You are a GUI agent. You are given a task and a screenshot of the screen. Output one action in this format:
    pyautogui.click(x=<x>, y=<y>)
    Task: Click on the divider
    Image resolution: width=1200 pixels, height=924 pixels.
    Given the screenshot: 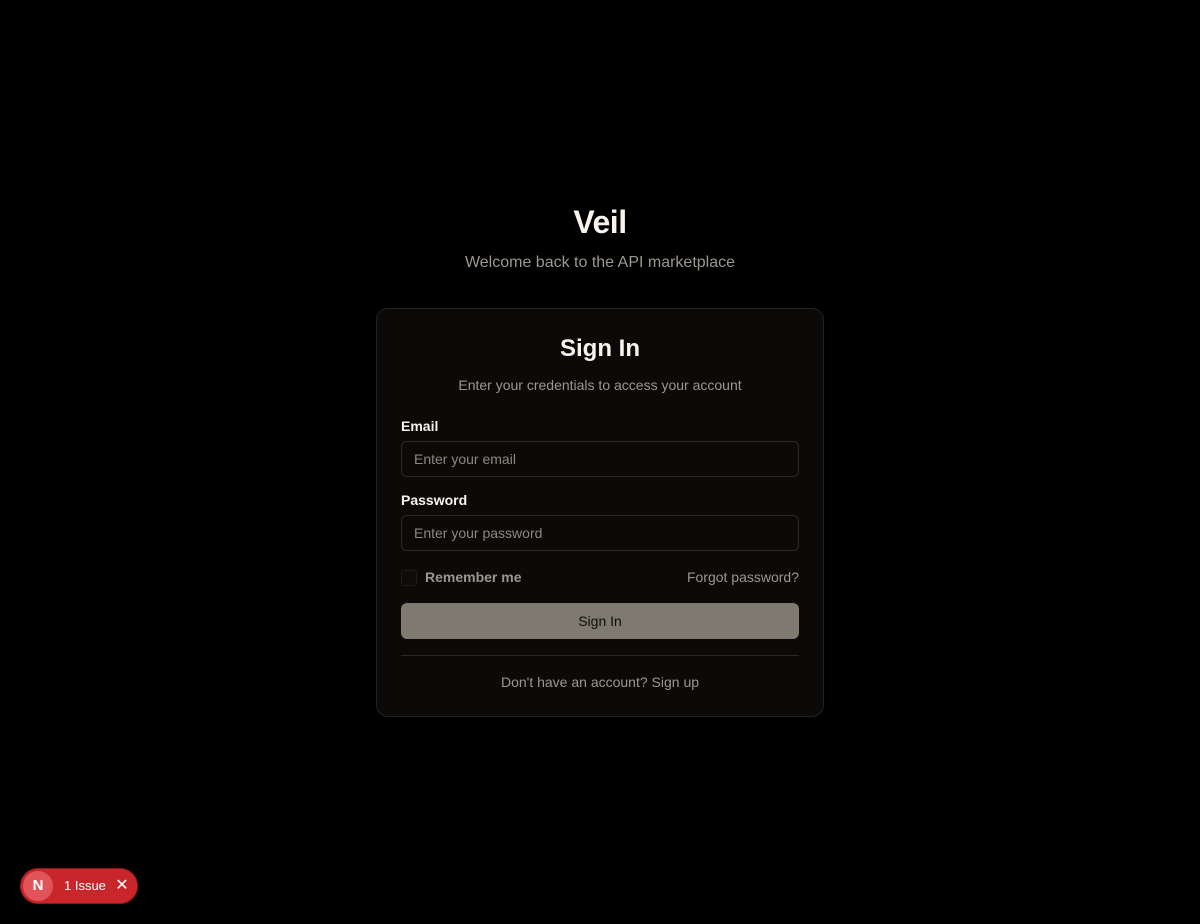 What is the action you would take?
    pyautogui.click(x=600, y=655)
    